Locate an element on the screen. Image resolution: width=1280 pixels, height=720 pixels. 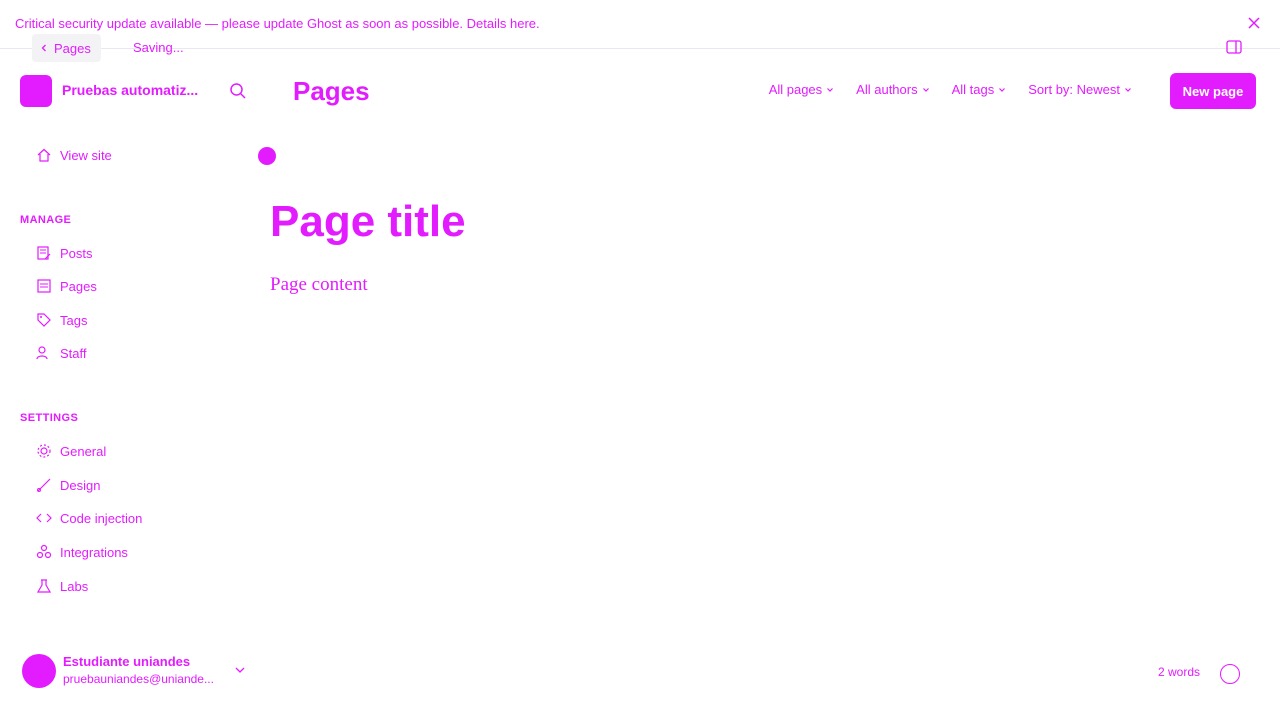
flask-icon is located at coordinates (44, 586).